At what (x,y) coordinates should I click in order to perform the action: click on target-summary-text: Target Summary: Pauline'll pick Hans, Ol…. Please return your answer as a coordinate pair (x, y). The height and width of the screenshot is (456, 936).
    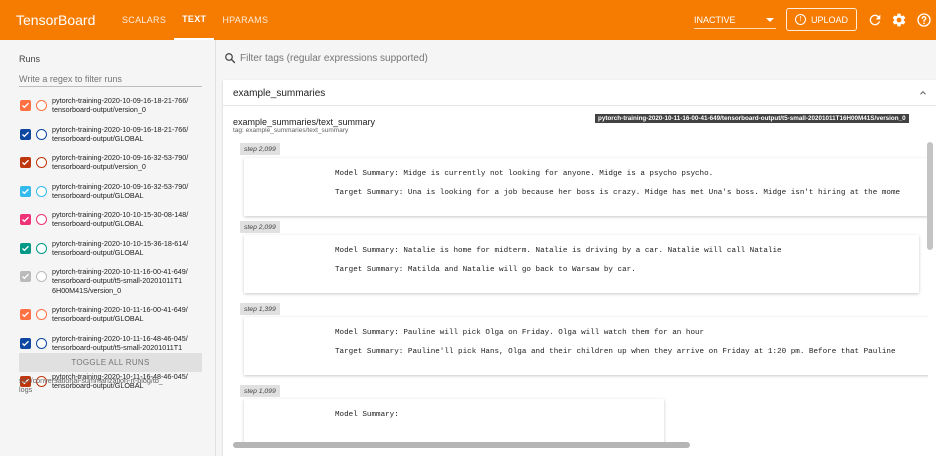
    Looking at the image, I should click on (615, 352).